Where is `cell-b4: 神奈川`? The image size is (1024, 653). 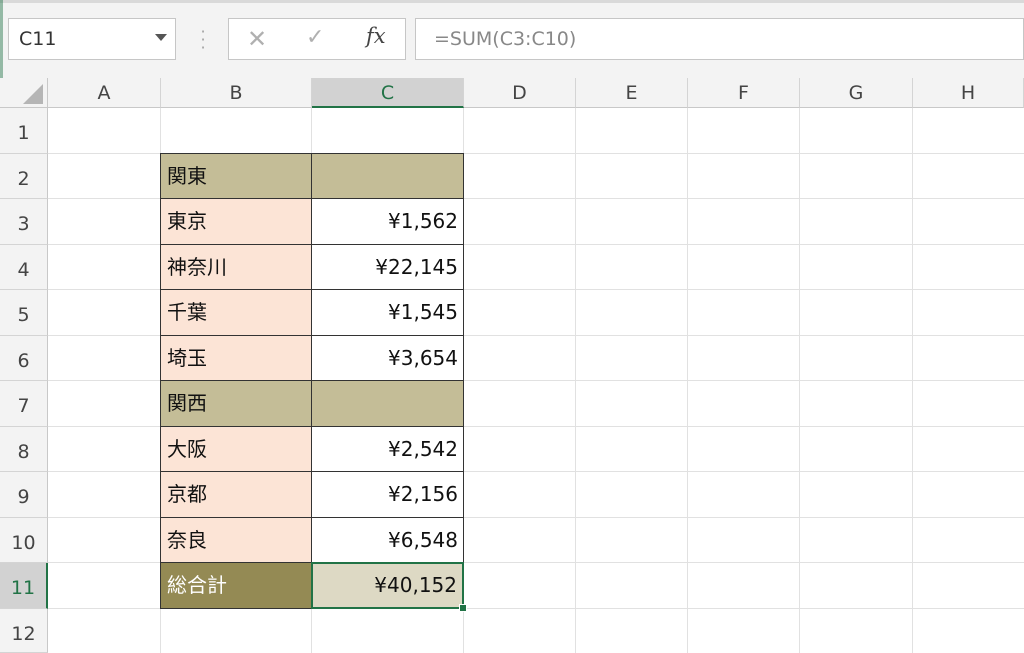 cell-b4: 神奈川 is located at coordinates (236, 267).